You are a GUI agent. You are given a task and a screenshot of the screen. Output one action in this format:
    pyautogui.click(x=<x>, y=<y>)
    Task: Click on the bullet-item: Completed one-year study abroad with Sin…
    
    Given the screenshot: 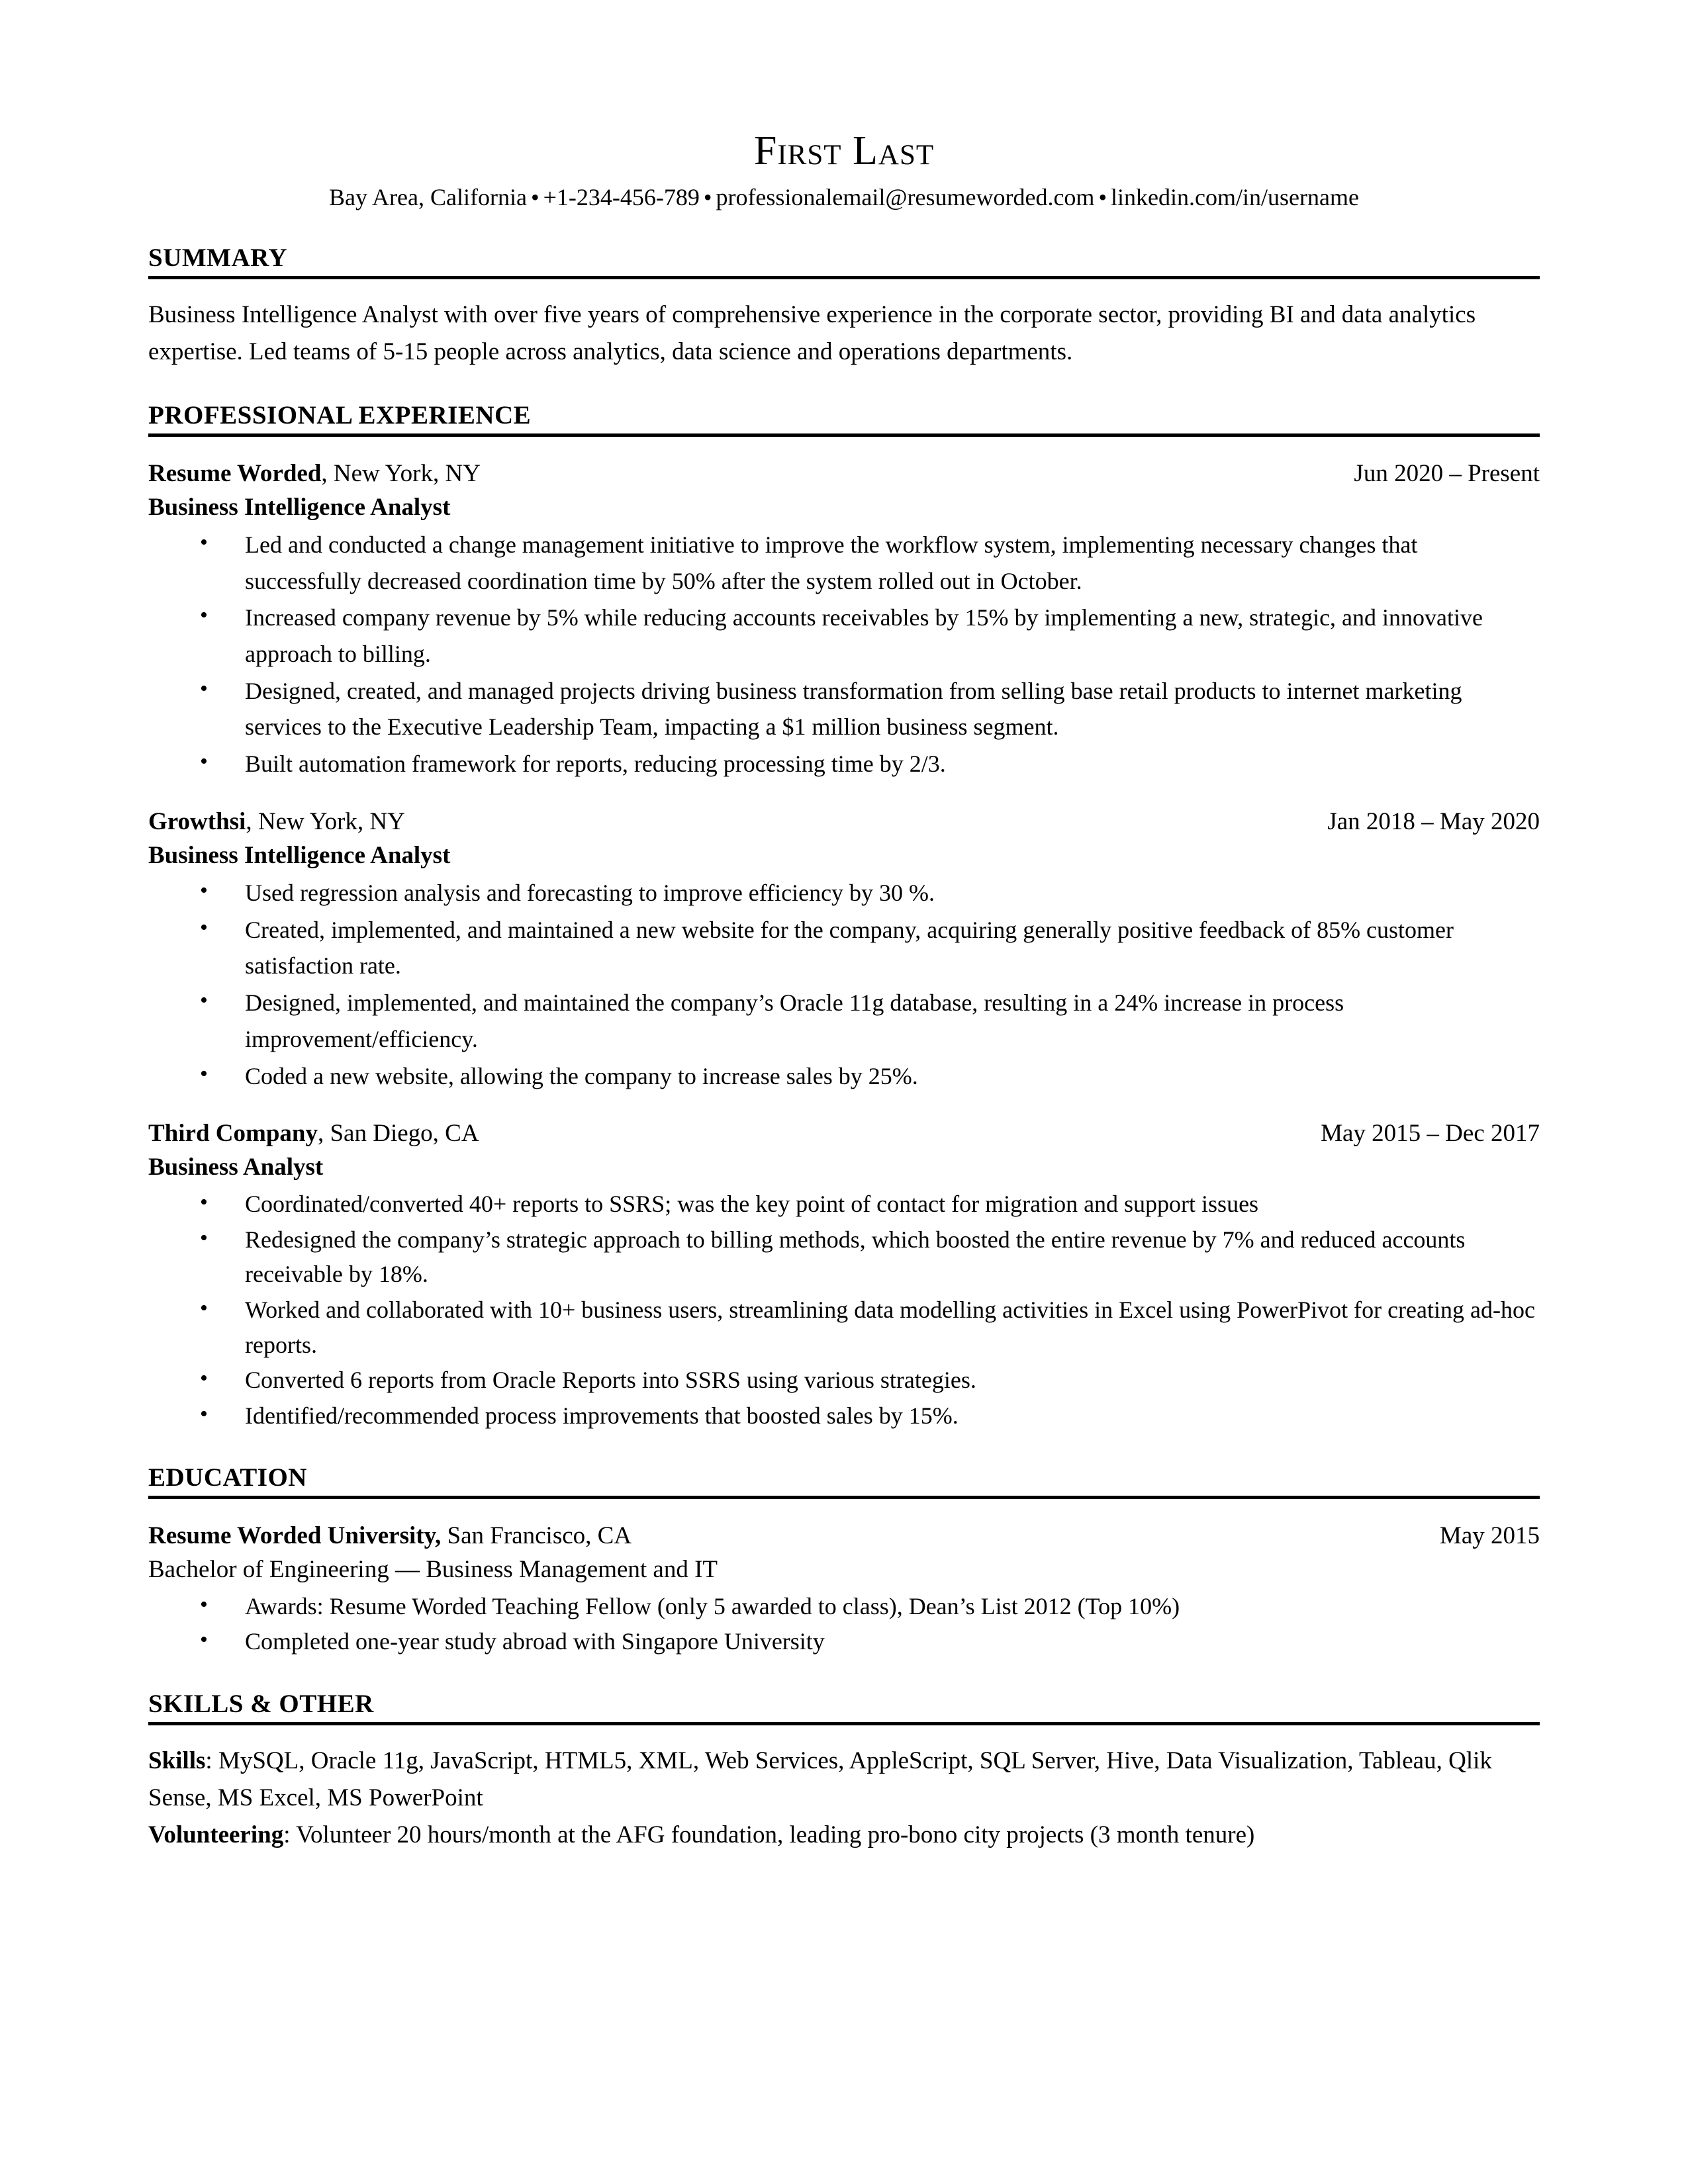 What is the action you would take?
    pyautogui.click(x=844, y=1641)
    